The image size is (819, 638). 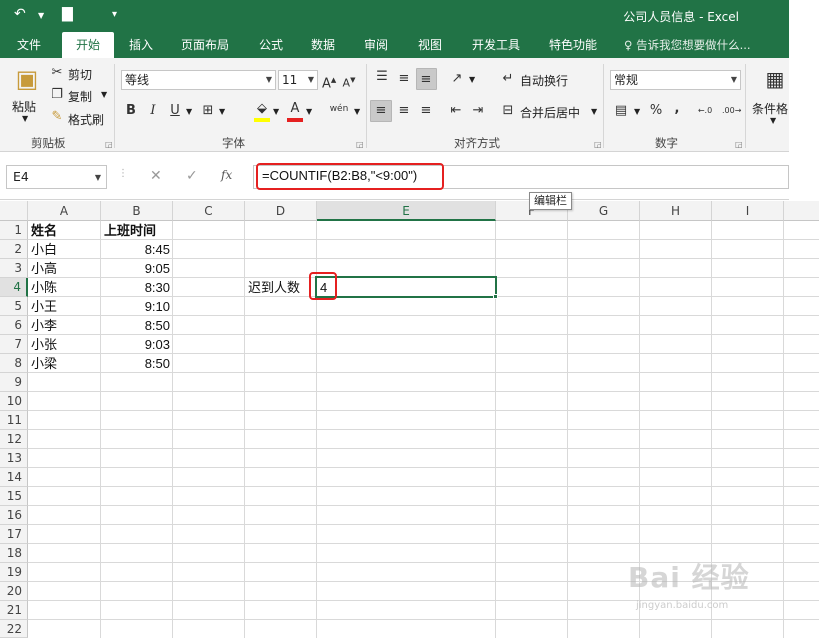 I want to click on tab-home: 开始, so click(x=88, y=45).